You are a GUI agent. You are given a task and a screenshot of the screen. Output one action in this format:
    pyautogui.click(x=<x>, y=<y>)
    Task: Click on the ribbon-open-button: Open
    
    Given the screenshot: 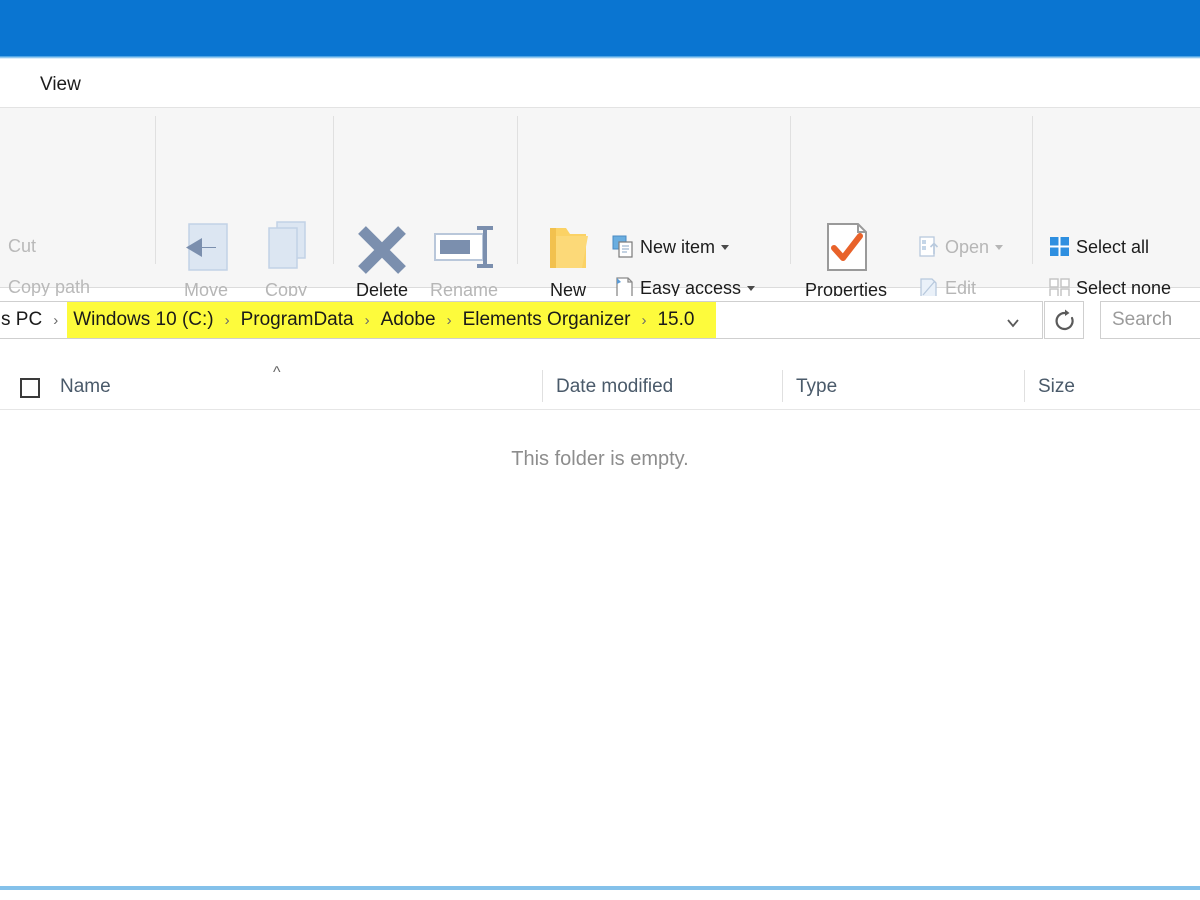 What is the action you would take?
    pyautogui.click(x=959, y=247)
    